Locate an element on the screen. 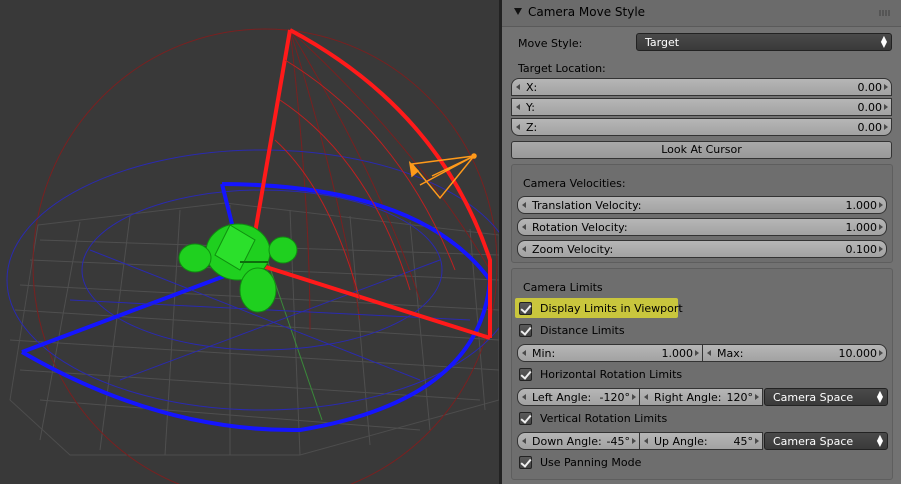 This screenshot has width=901, height=484. move-style-label: Move Style: is located at coordinates (550, 43).